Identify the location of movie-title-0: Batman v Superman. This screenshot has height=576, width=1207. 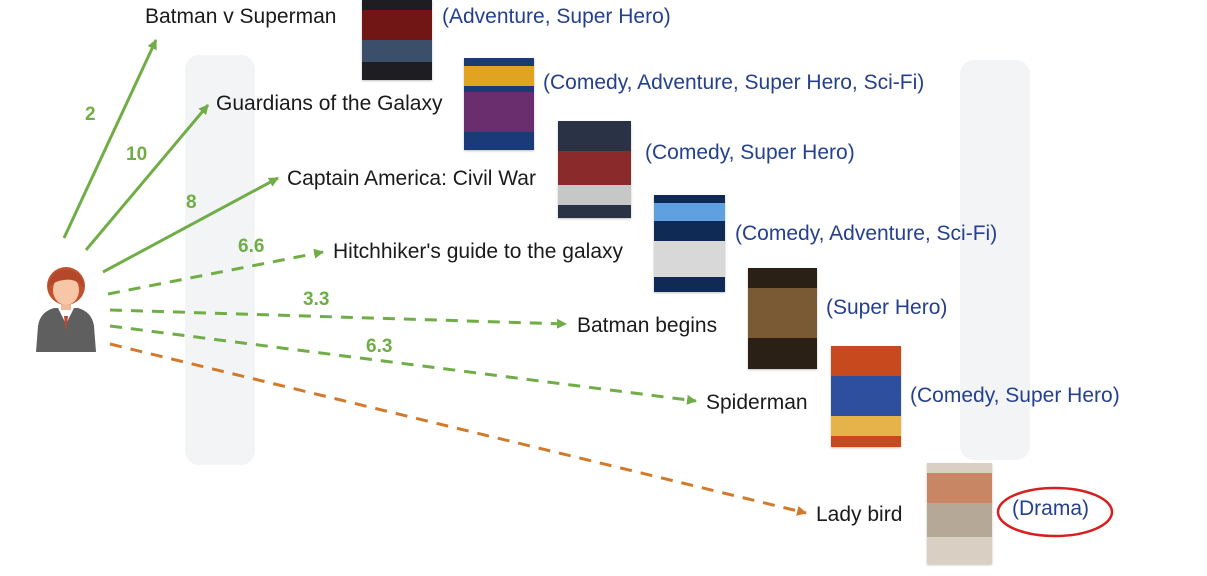
(241, 16).